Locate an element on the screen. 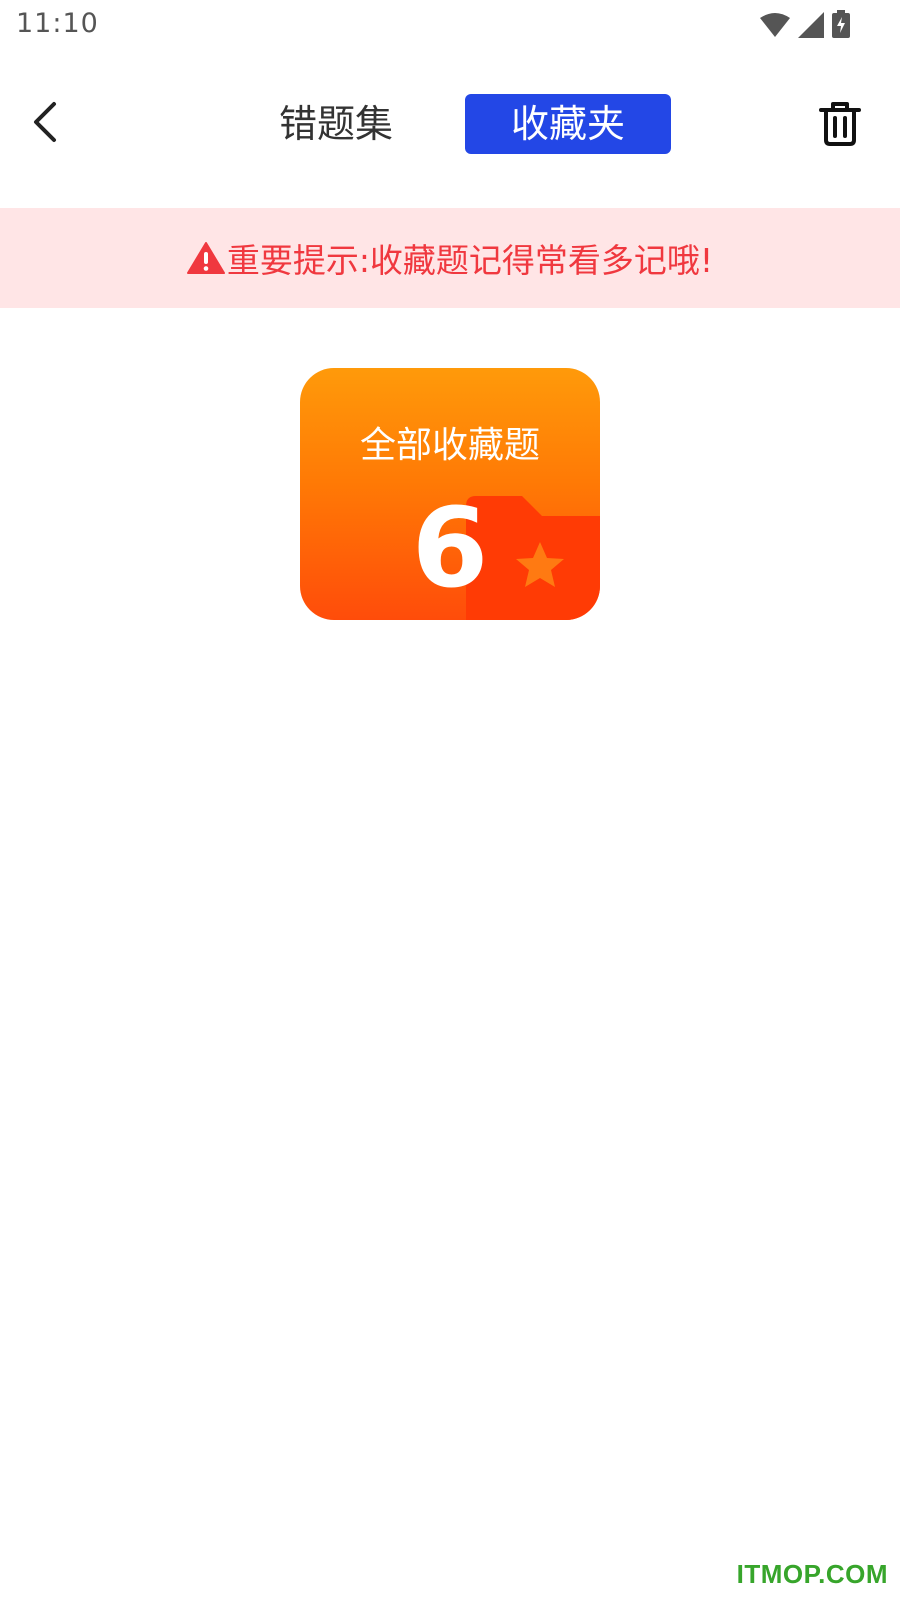  notice-banner: 重要提示:收藏题记得常看多记哦! is located at coordinates (450, 258).